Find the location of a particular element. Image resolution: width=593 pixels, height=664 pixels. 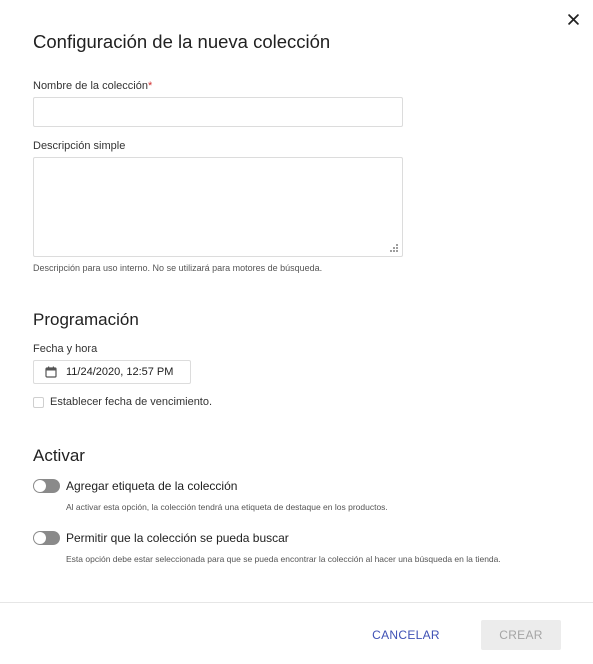

expiry-checkbox-label: Establecer fecha de vencimiento. is located at coordinates (131, 402).